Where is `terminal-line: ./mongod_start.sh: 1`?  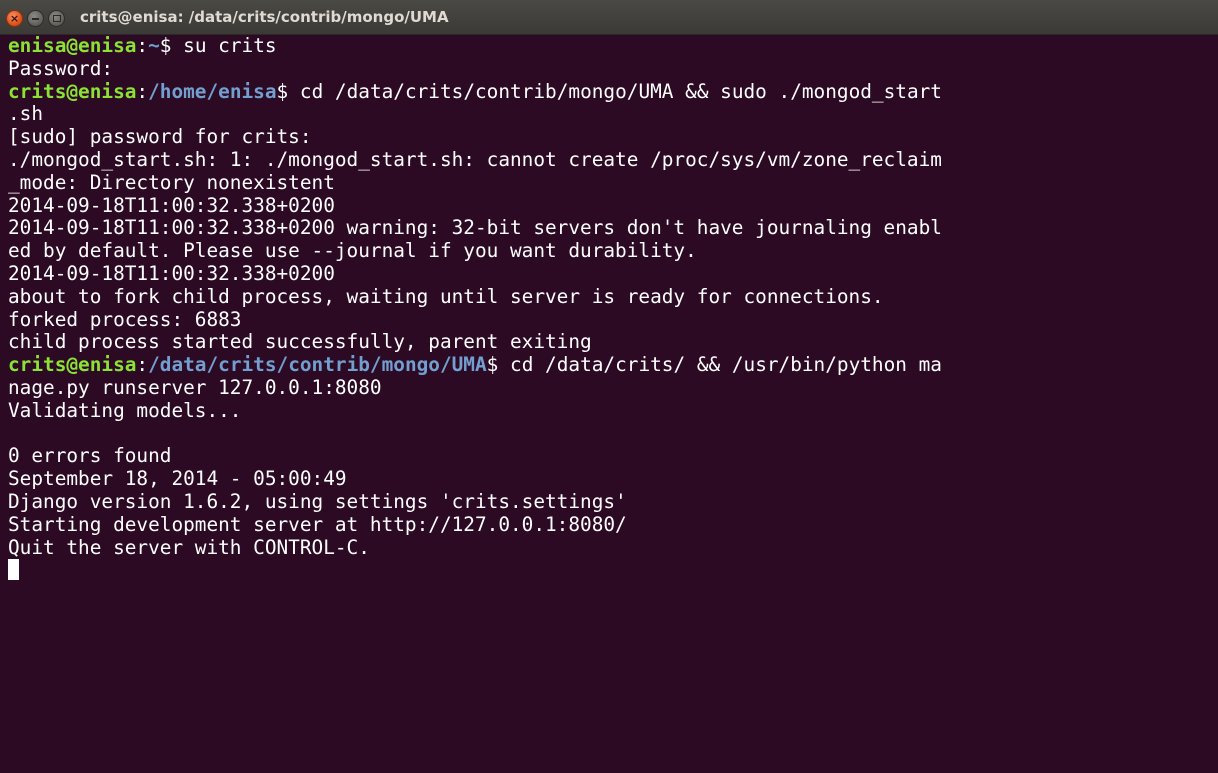
terminal-line: ./mongod_start.sh: 1 is located at coordinates (475, 159).